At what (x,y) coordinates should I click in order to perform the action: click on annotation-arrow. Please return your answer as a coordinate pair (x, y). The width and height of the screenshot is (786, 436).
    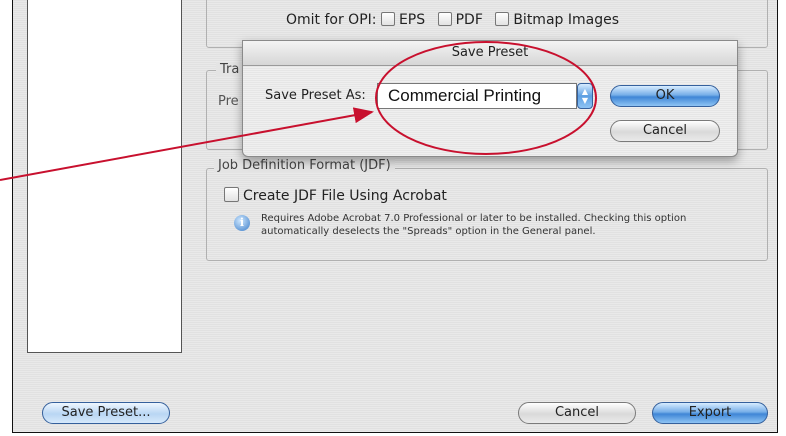
    Looking at the image, I should click on (187, 144).